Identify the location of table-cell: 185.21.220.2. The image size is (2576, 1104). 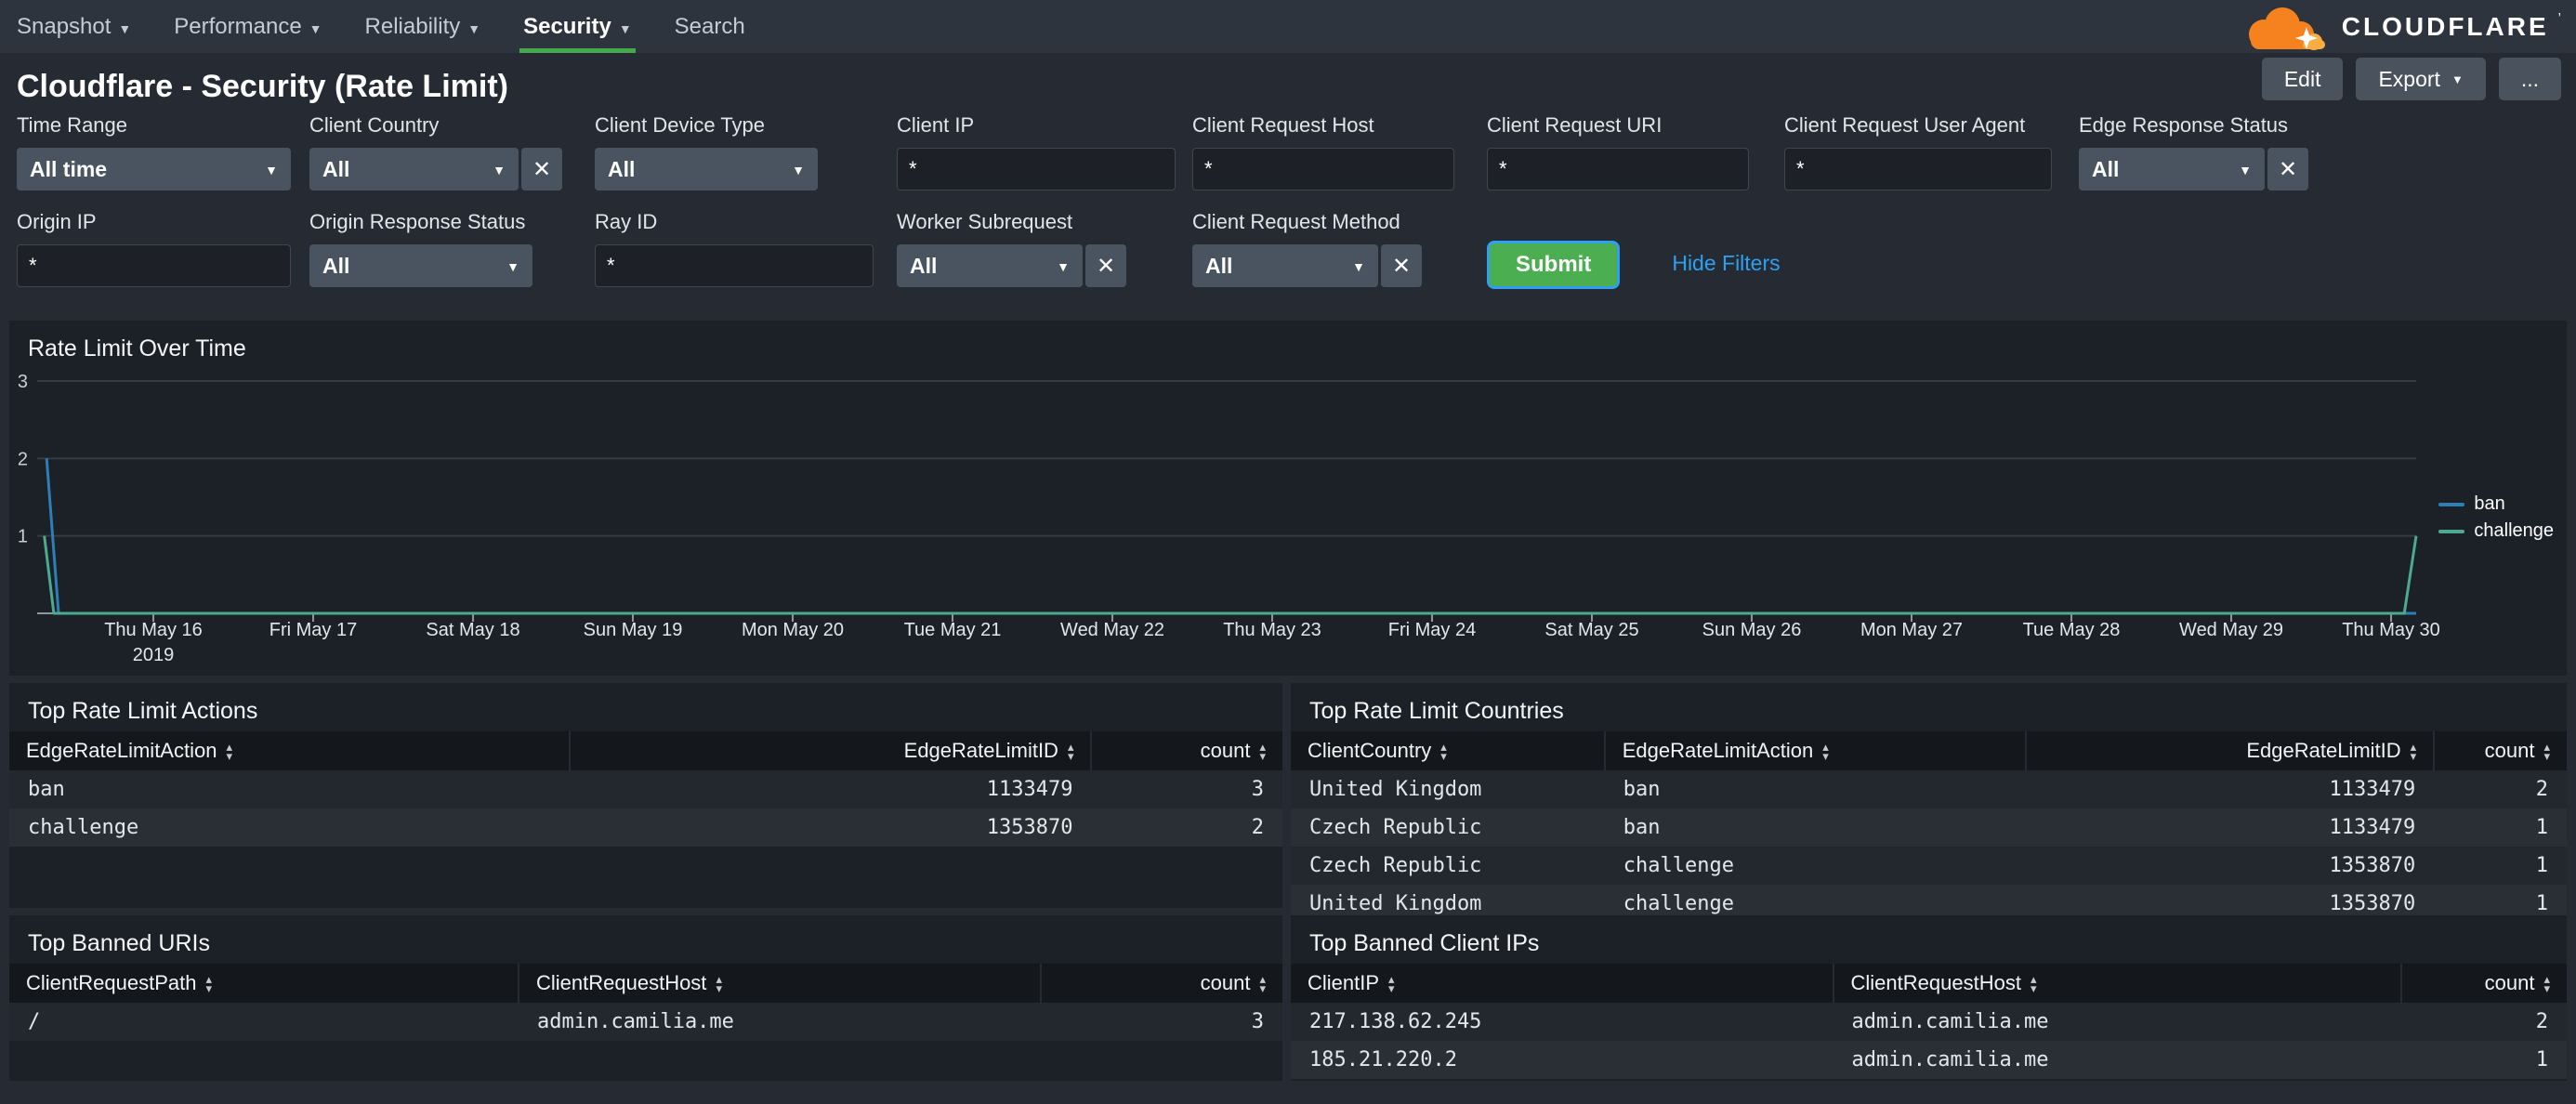
(1383, 1059).